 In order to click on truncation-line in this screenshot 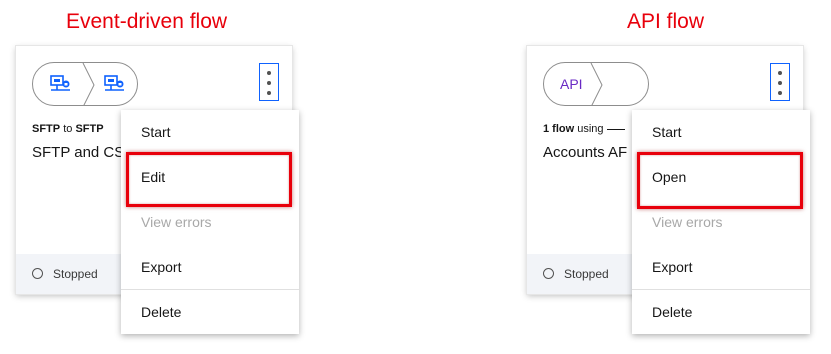, I will do `click(615, 129)`.